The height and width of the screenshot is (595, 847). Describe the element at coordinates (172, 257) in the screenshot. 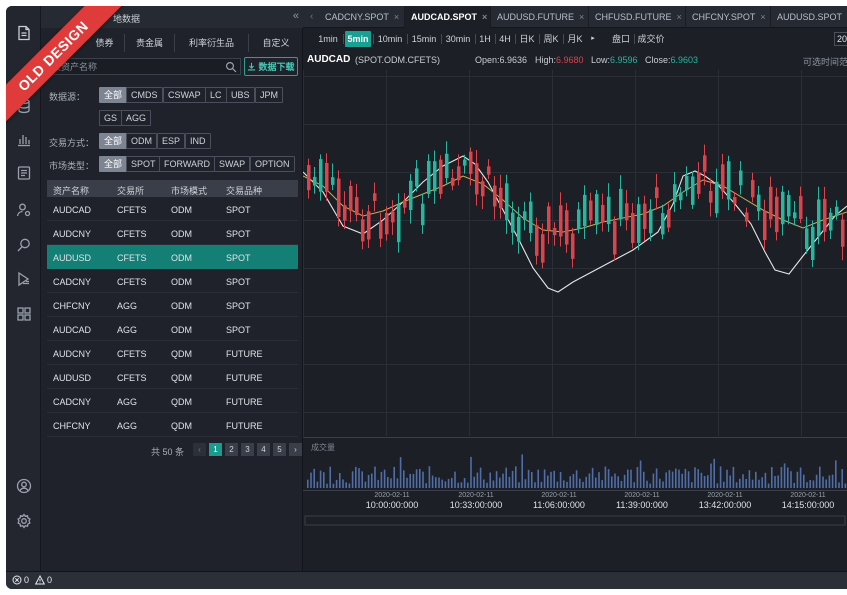

I see `table-row: AUDUSD CFETS ODM SPOT` at that location.